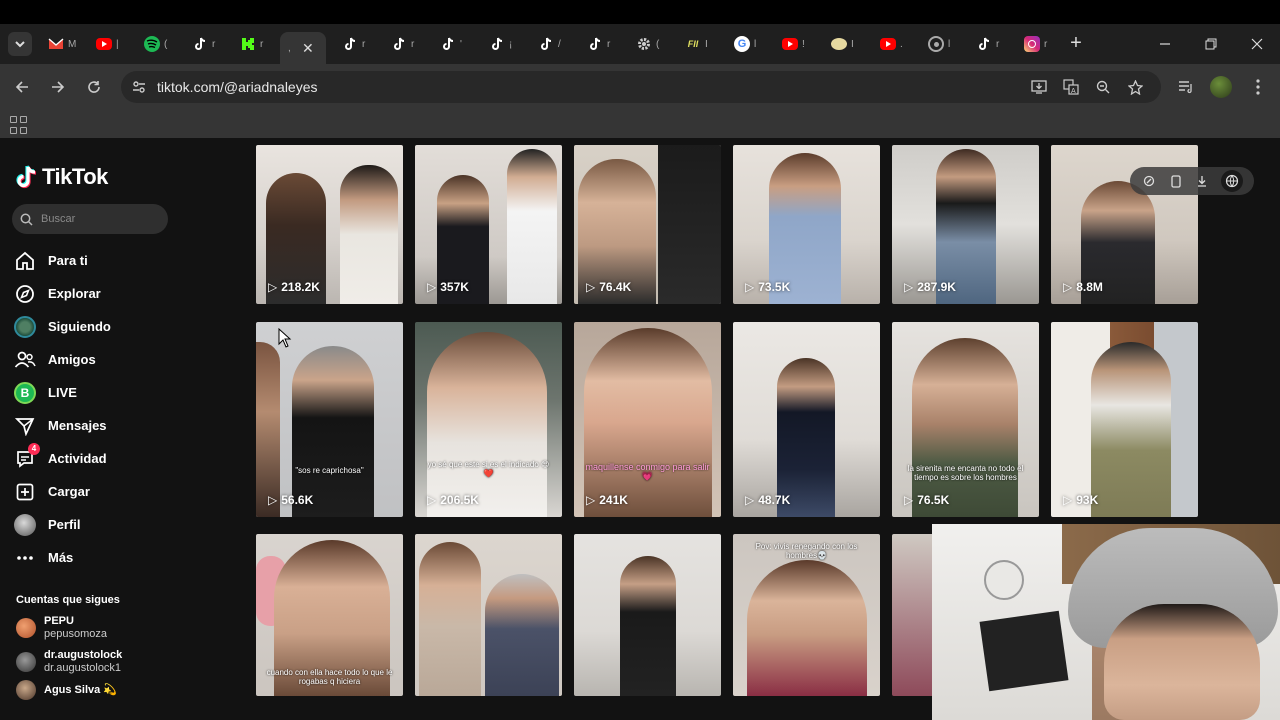 The height and width of the screenshot is (720, 1280). What do you see at coordinates (329, 224) in the screenshot?
I see `video-thumbnail: ▷ 218.2K` at bounding box center [329, 224].